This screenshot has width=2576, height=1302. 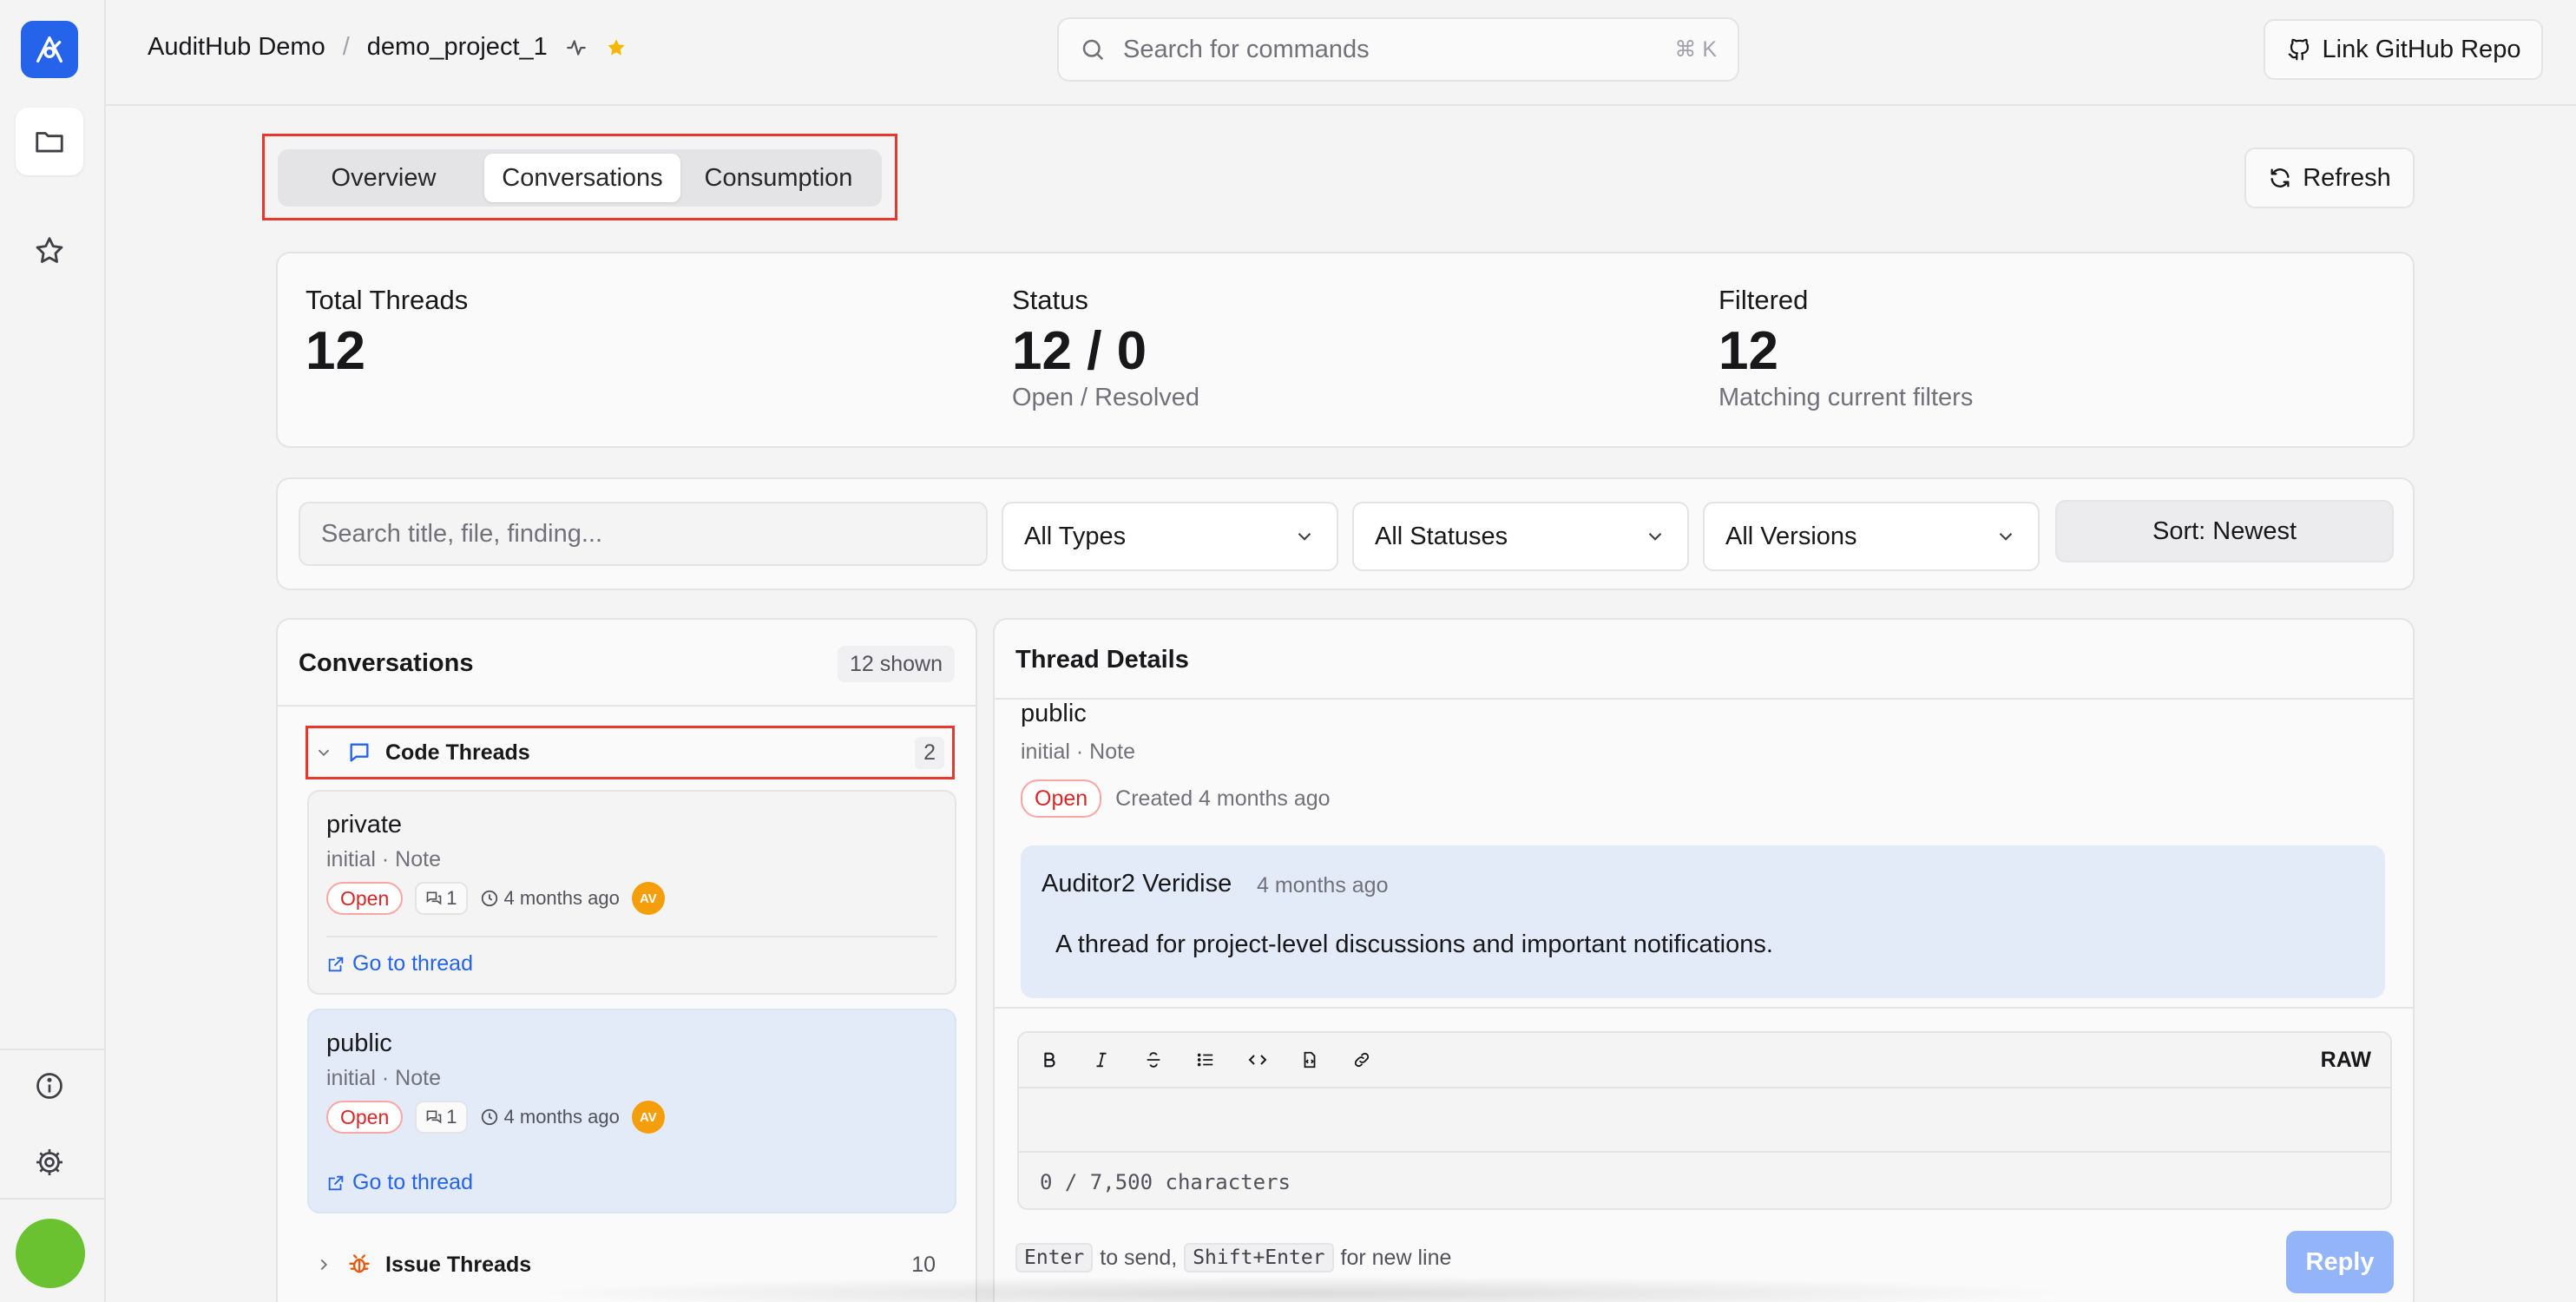 I want to click on version-filter-select: All Versions, so click(x=1871, y=536).